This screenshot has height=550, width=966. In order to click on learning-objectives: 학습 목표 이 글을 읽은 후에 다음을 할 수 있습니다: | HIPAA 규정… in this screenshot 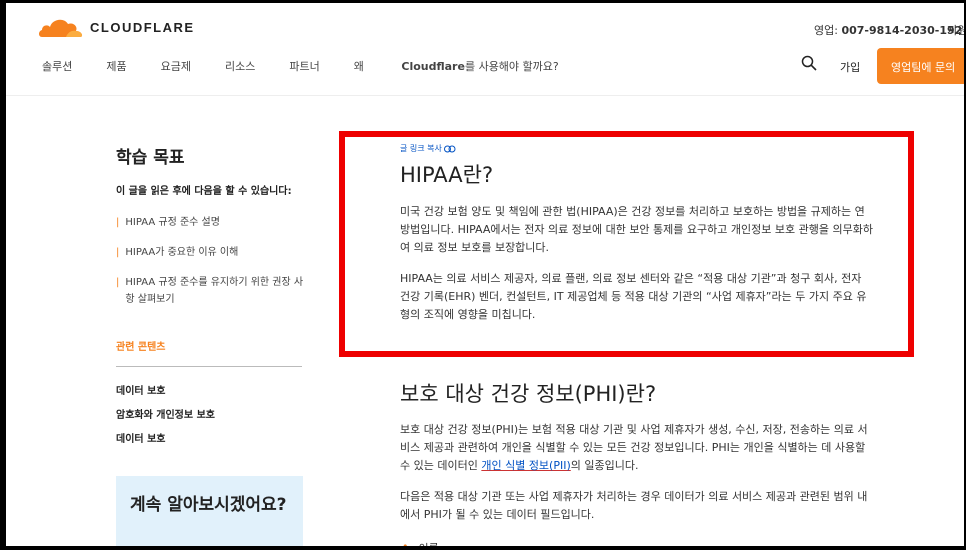, I will do `click(211, 298)`.